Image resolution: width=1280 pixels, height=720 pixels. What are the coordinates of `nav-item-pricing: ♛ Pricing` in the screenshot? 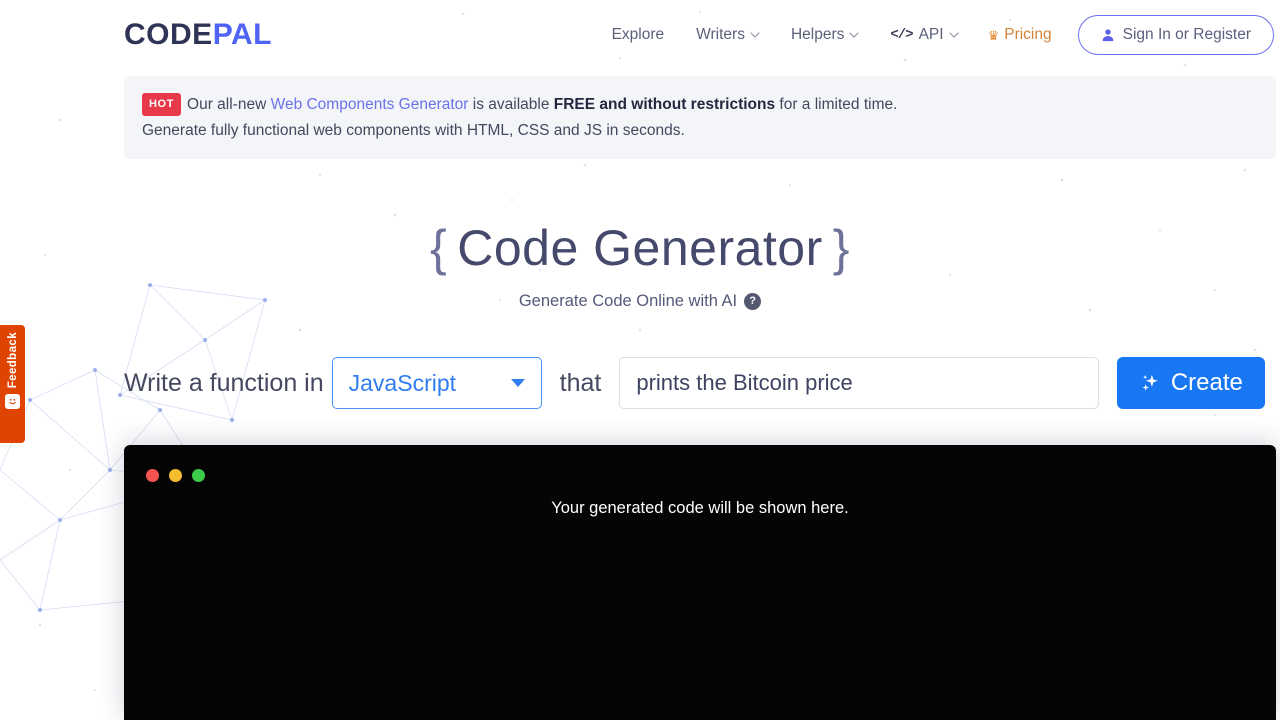 It's located at (1020, 35).